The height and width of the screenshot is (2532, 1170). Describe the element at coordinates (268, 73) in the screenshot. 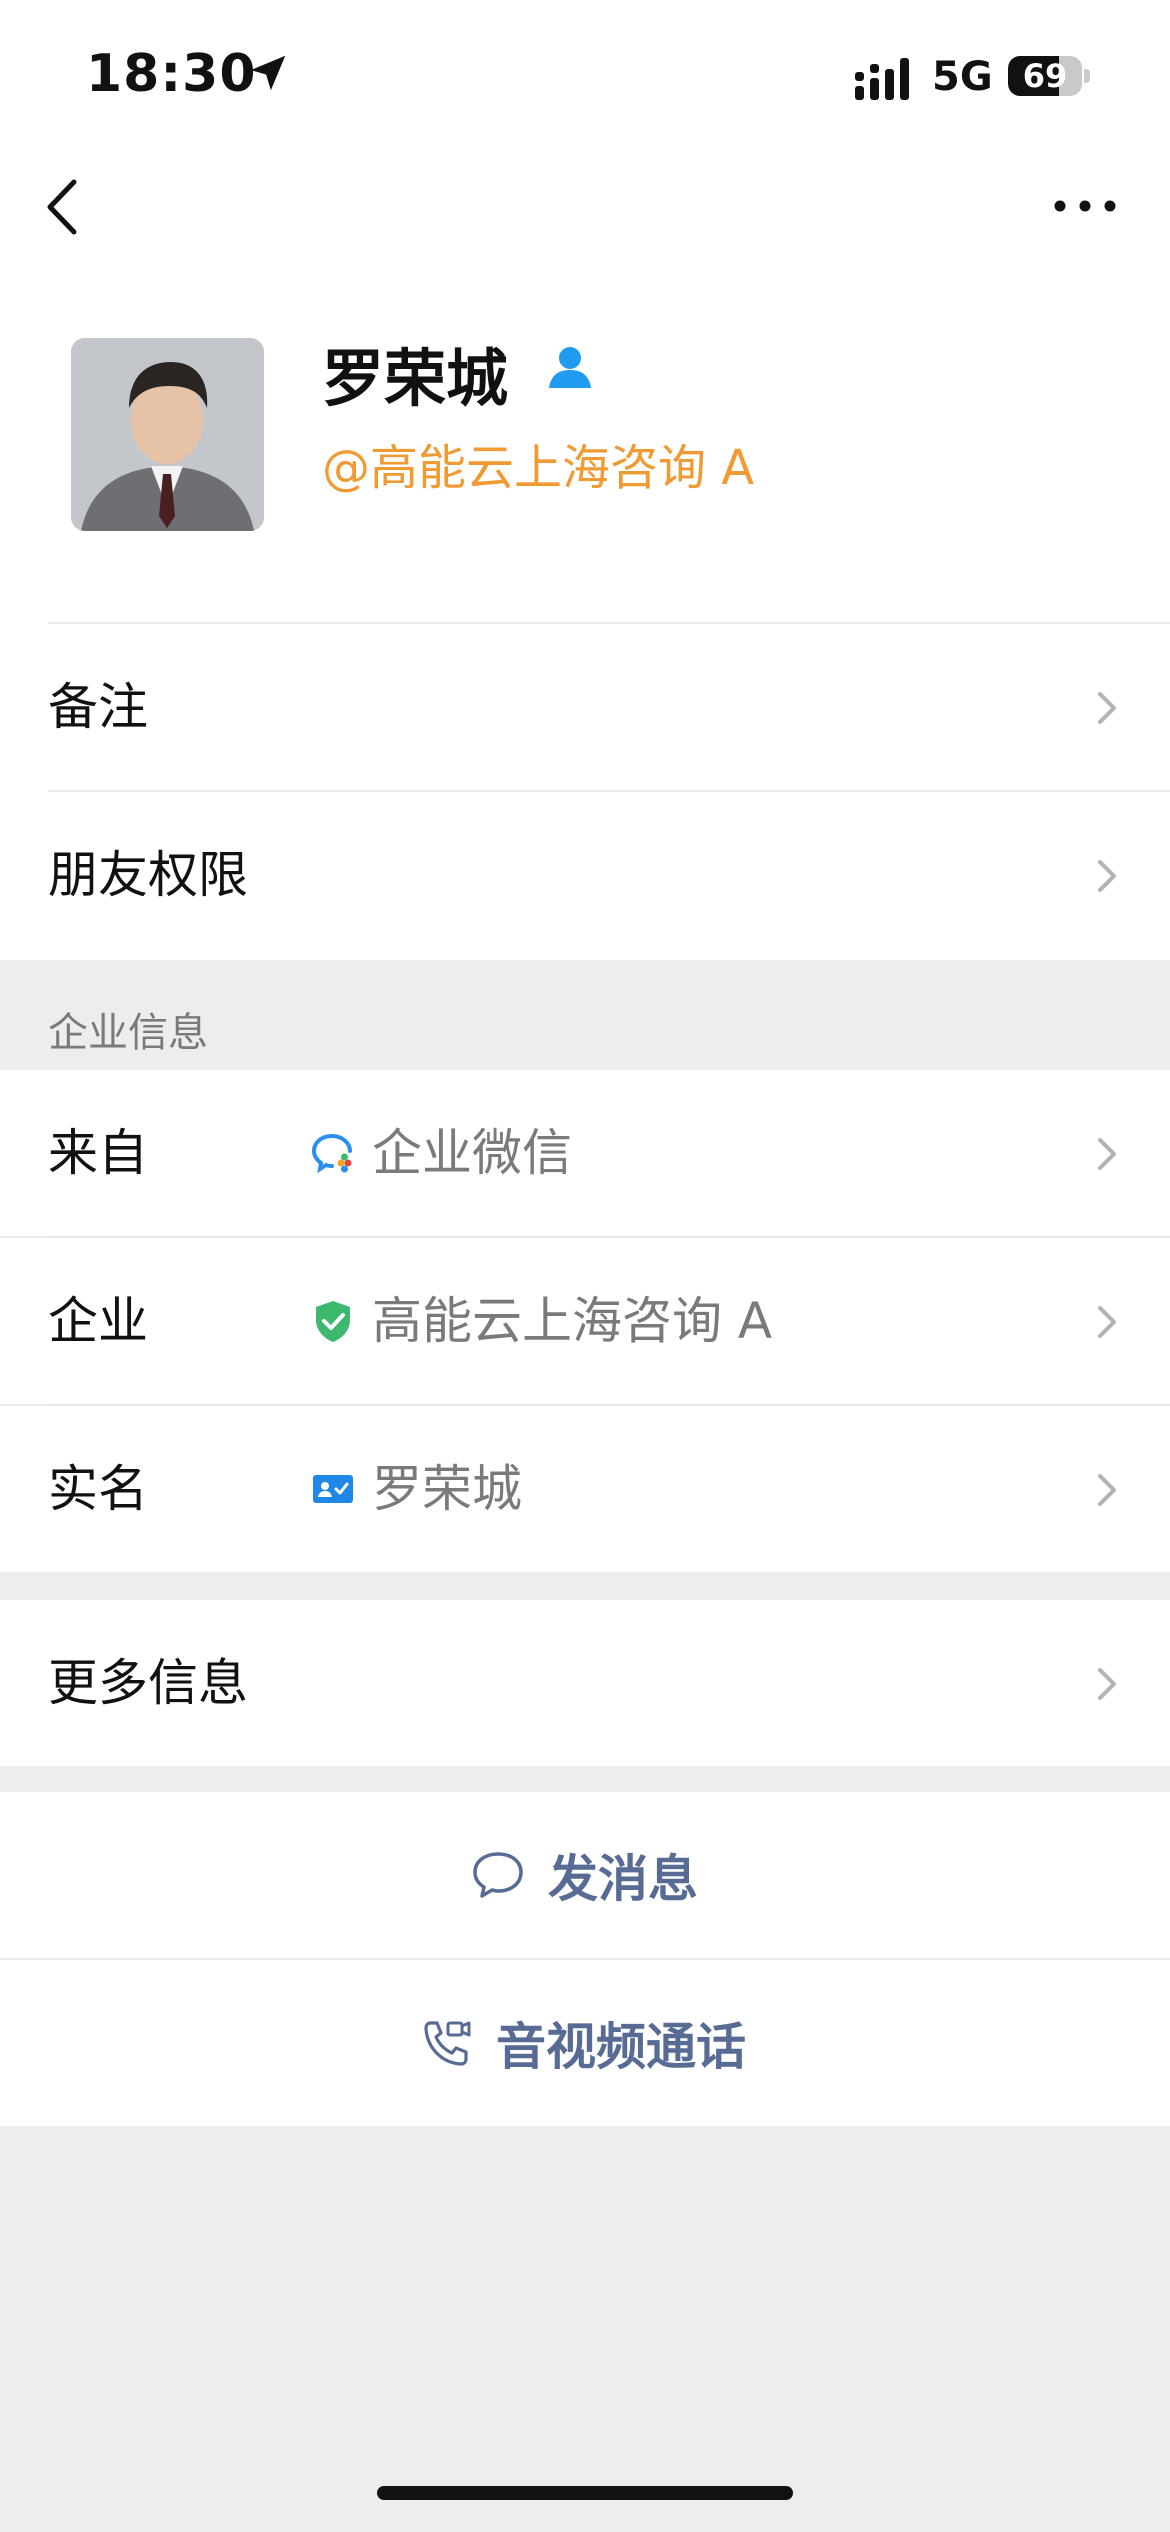

I see `location-arrow-icon` at that location.